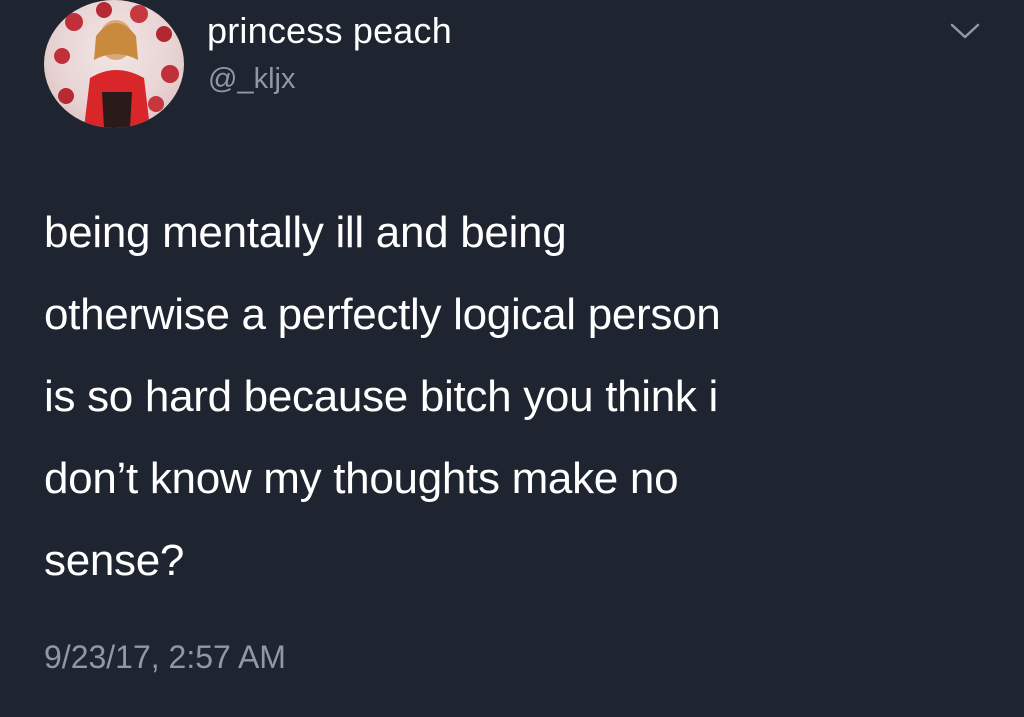 This screenshot has height=717, width=1024. I want to click on tweet-text-line: sense?, so click(114, 560).